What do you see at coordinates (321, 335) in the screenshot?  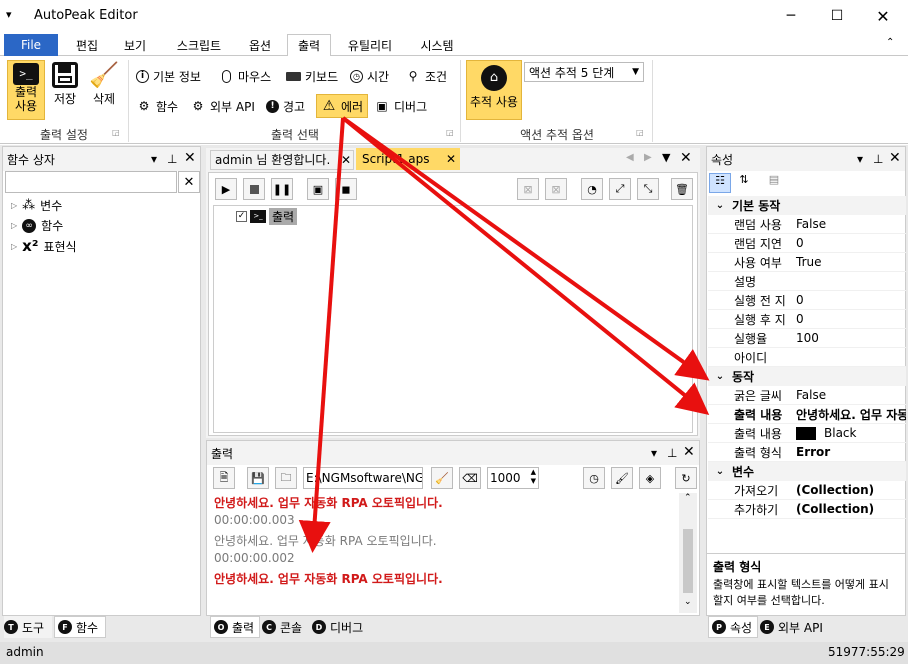 I see `arrow-to-output-line` at bounding box center [321, 335].